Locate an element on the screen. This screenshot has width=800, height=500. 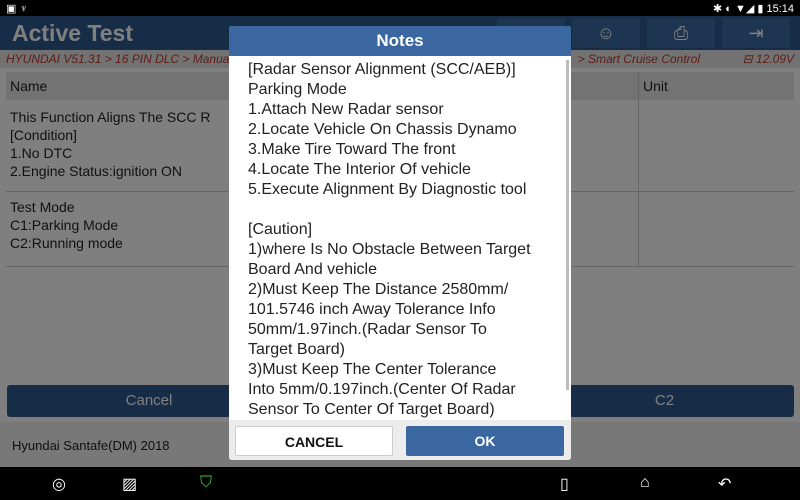
home-icon: ⌂ is located at coordinates (645, 483).